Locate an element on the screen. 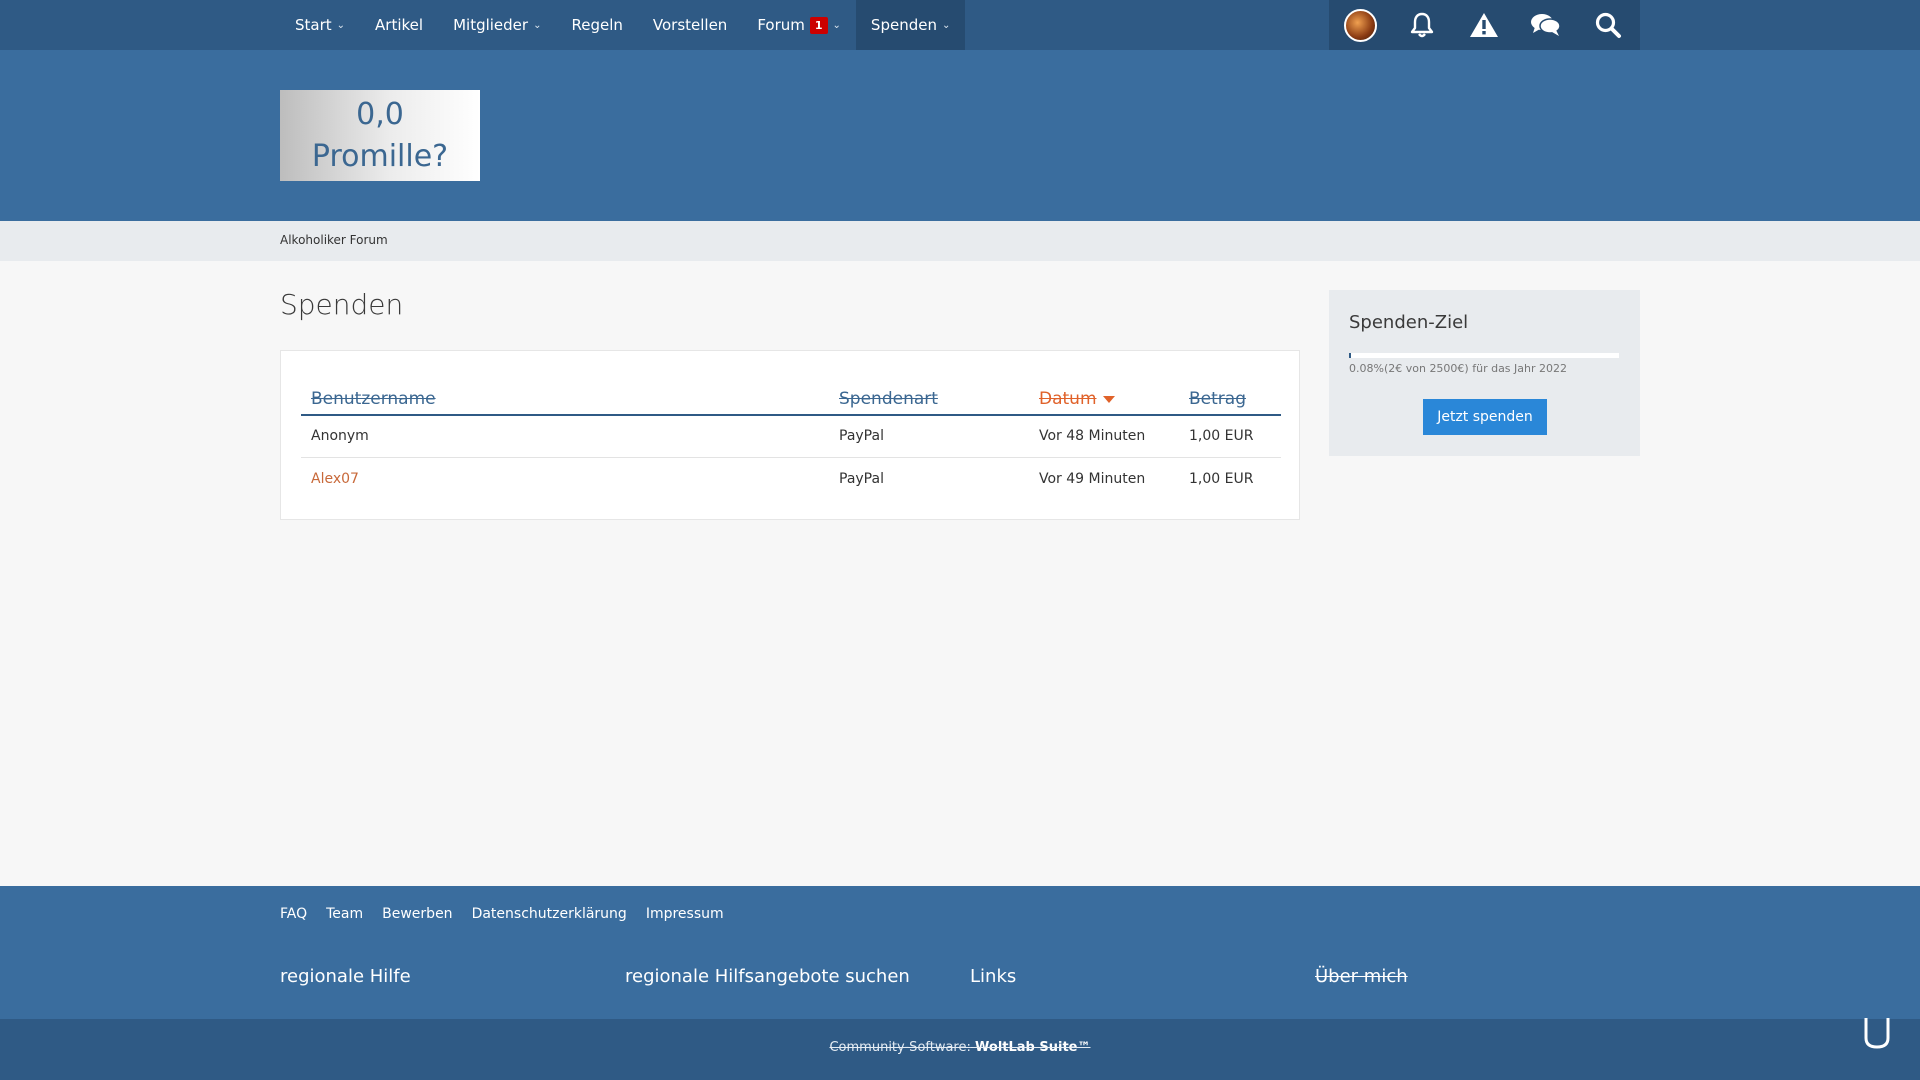 This screenshot has height=1080, width=1920. conversations-button is located at coordinates (1546, 25).